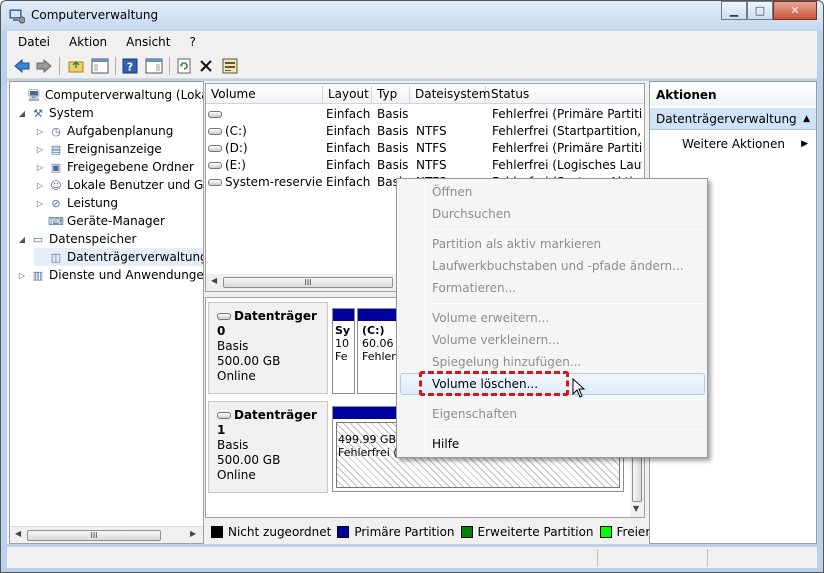 The height and width of the screenshot is (573, 824). Describe the element at coordinates (100, 66) in the screenshot. I see `show-hide-tree-icon` at that location.